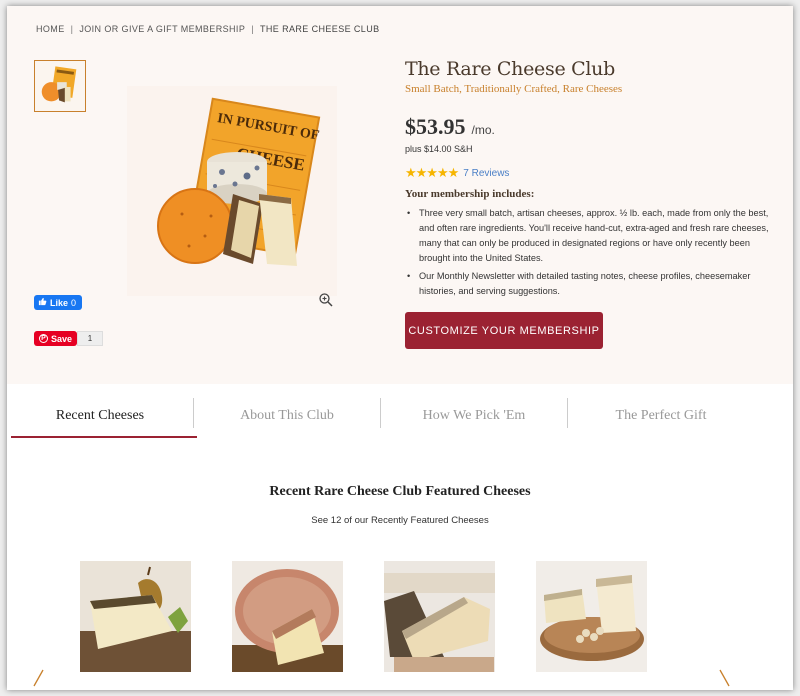 Image resolution: width=800 pixels, height=696 pixels. I want to click on pinterest-icon: P, so click(43, 338).